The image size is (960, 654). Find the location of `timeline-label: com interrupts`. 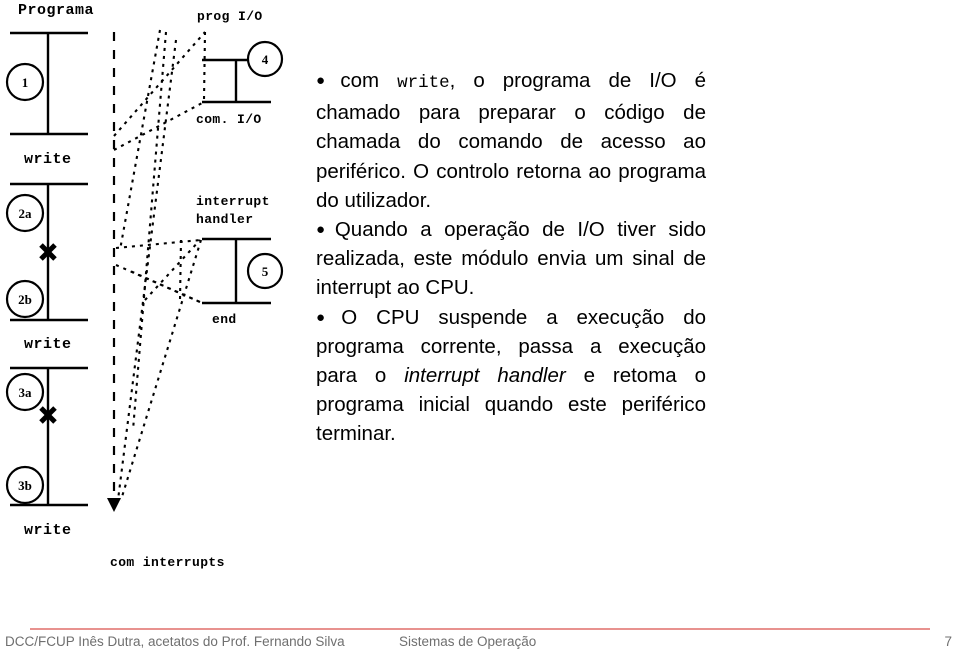

timeline-label: com interrupts is located at coordinates (167, 562).